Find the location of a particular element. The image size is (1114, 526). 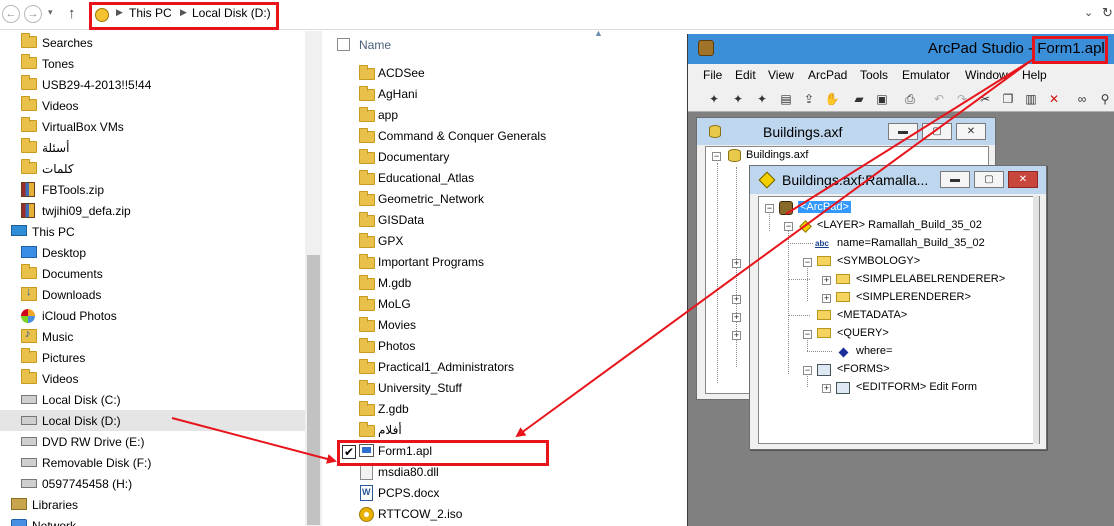

chevron-down-icon: ⌄ is located at coordinates (1088, 12).